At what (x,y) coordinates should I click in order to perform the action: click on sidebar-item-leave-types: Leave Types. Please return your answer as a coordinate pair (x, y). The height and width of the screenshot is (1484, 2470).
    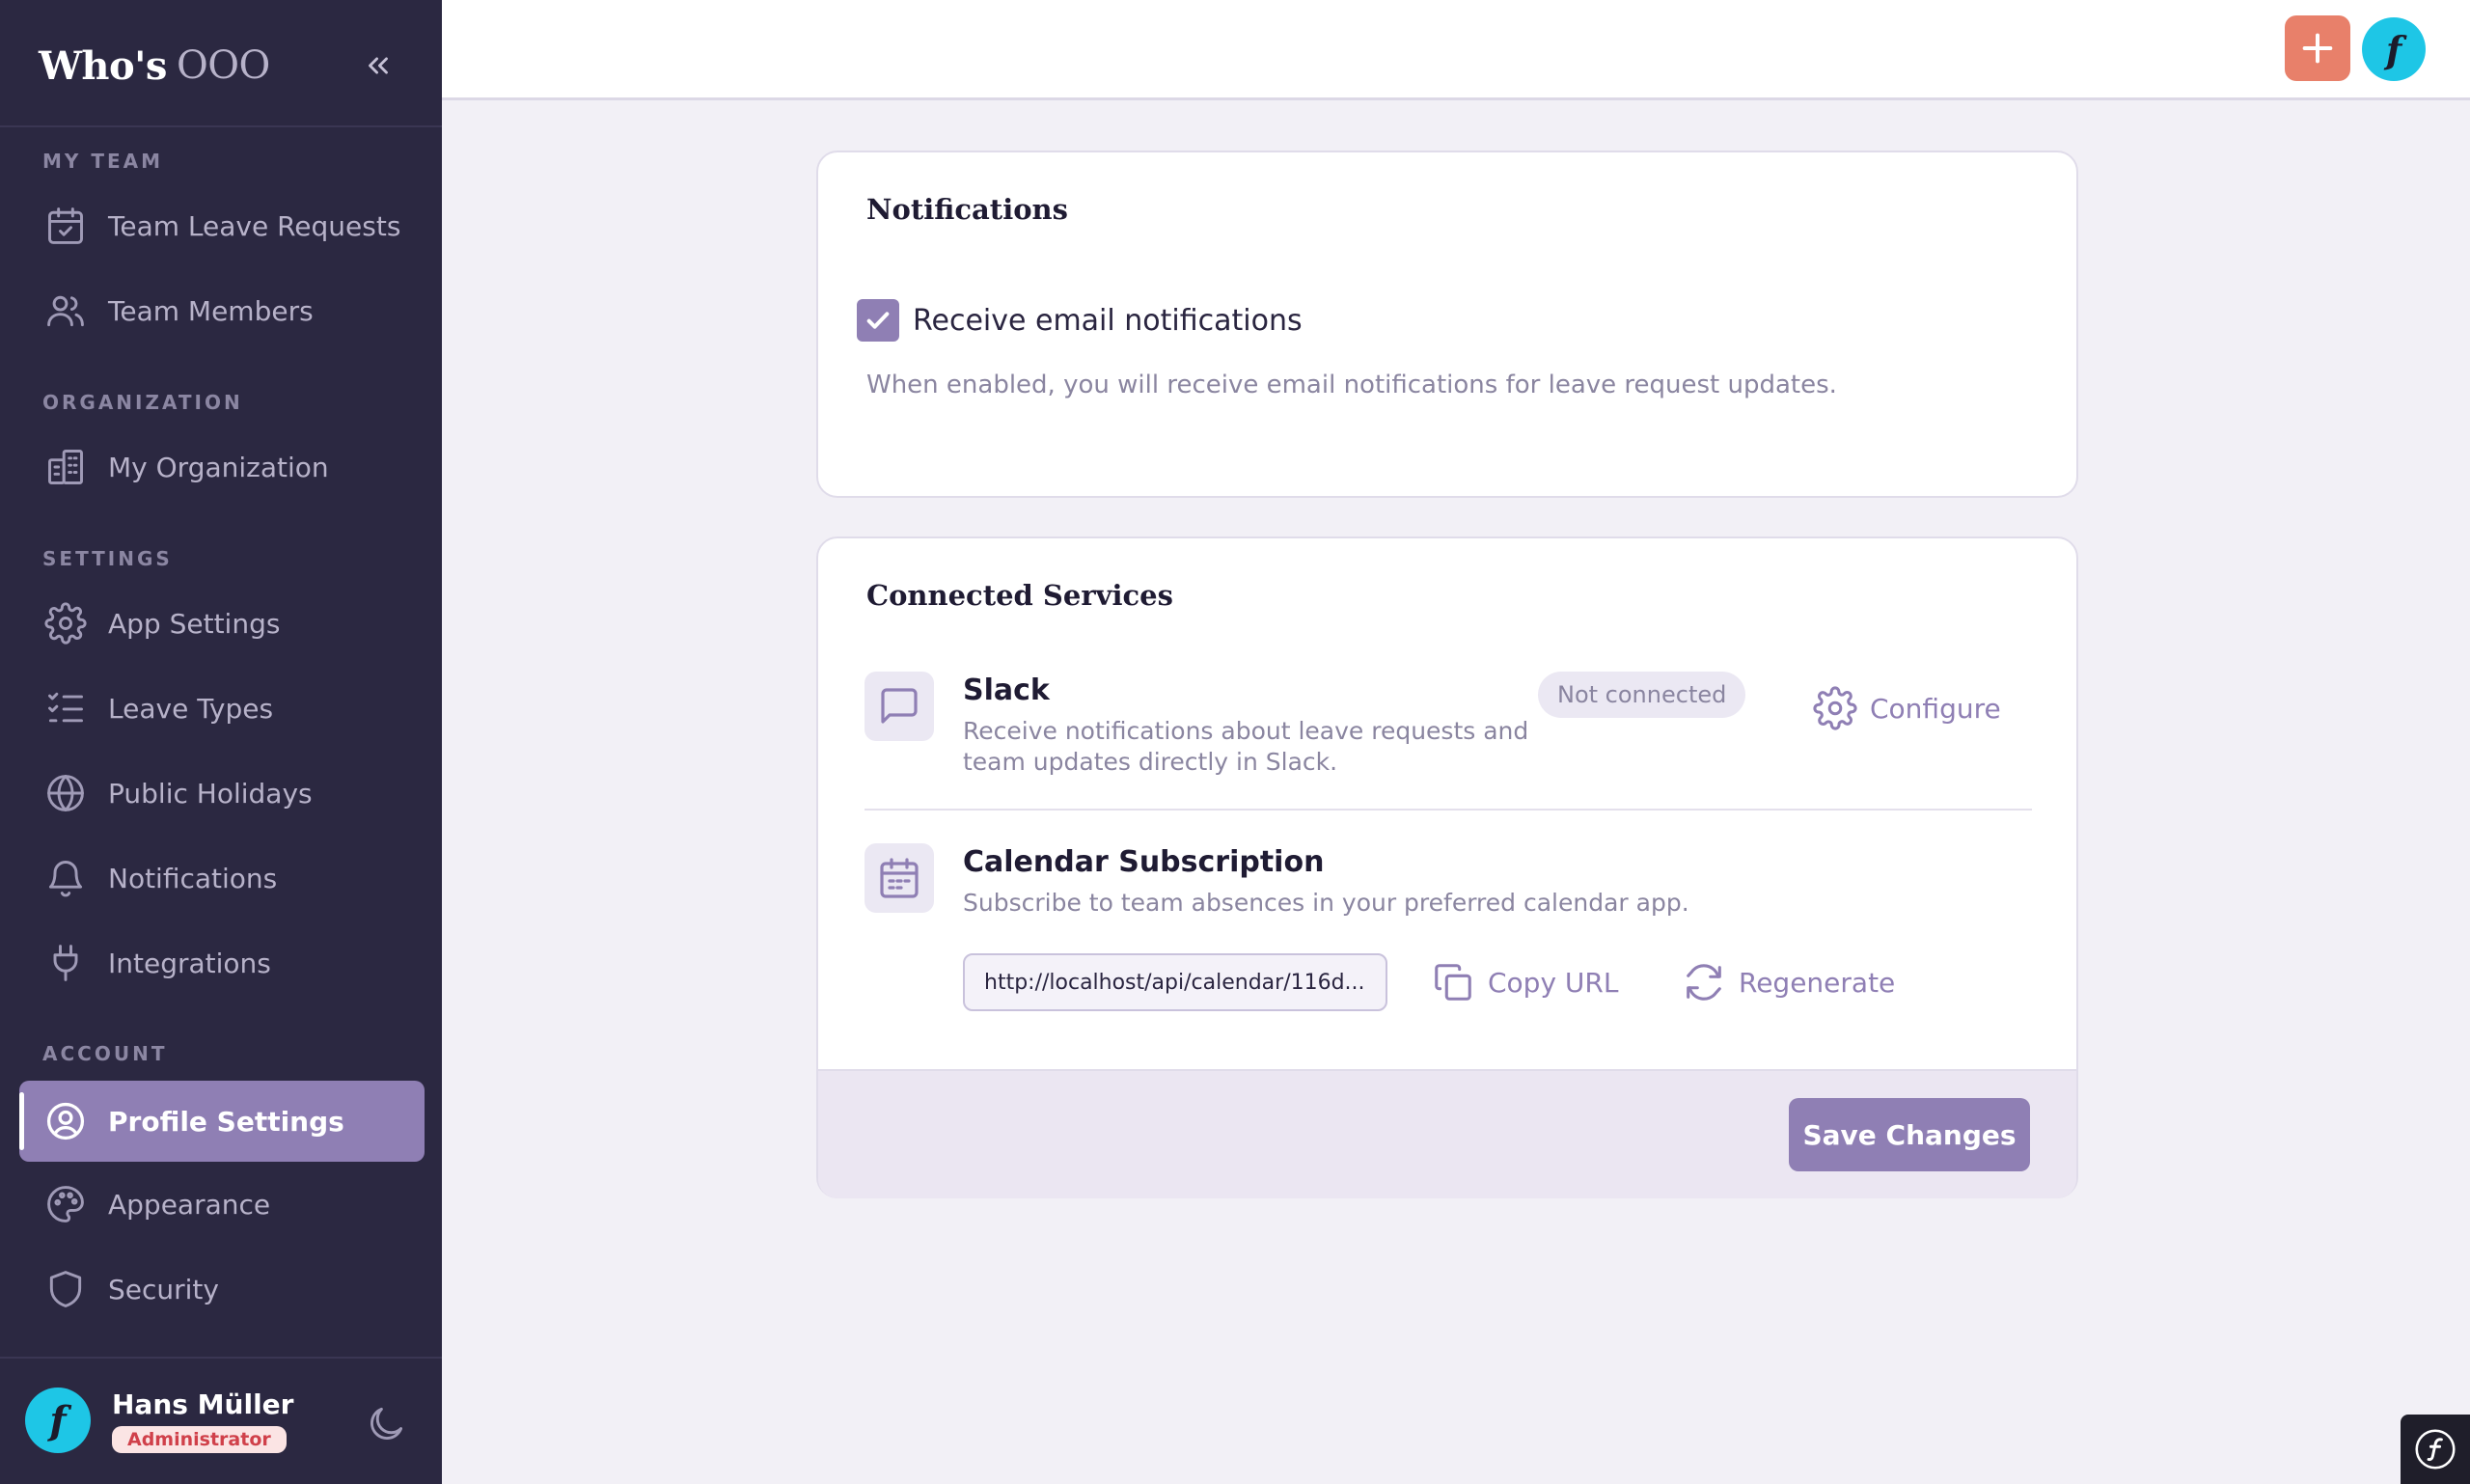
    Looking at the image, I should click on (222, 708).